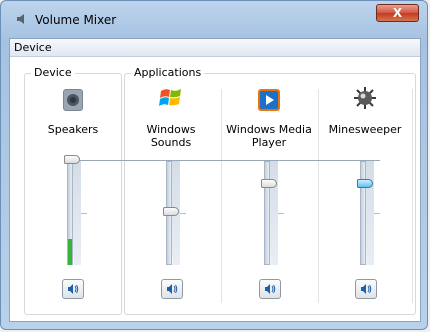 This screenshot has height=332, width=430. Describe the element at coordinates (53, 72) in the screenshot. I see `device-group-legend: Device` at that location.